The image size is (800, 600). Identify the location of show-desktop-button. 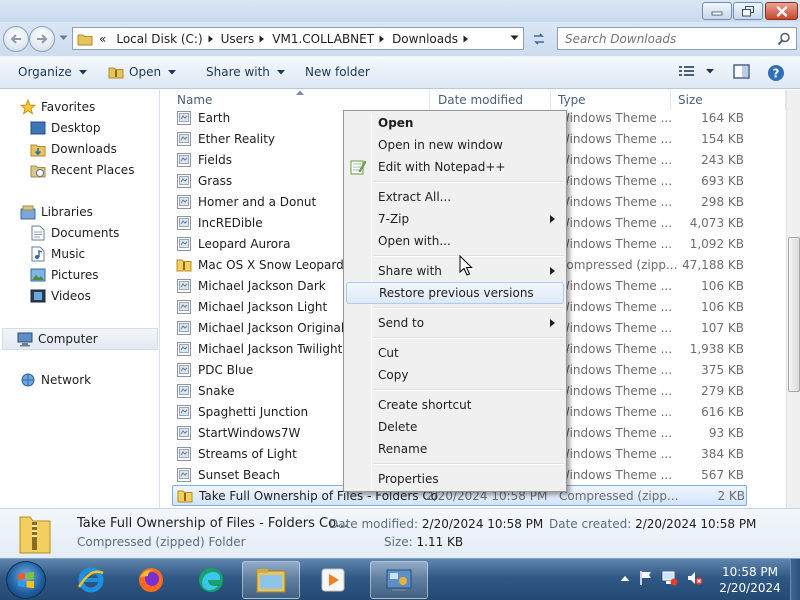
(795, 579).